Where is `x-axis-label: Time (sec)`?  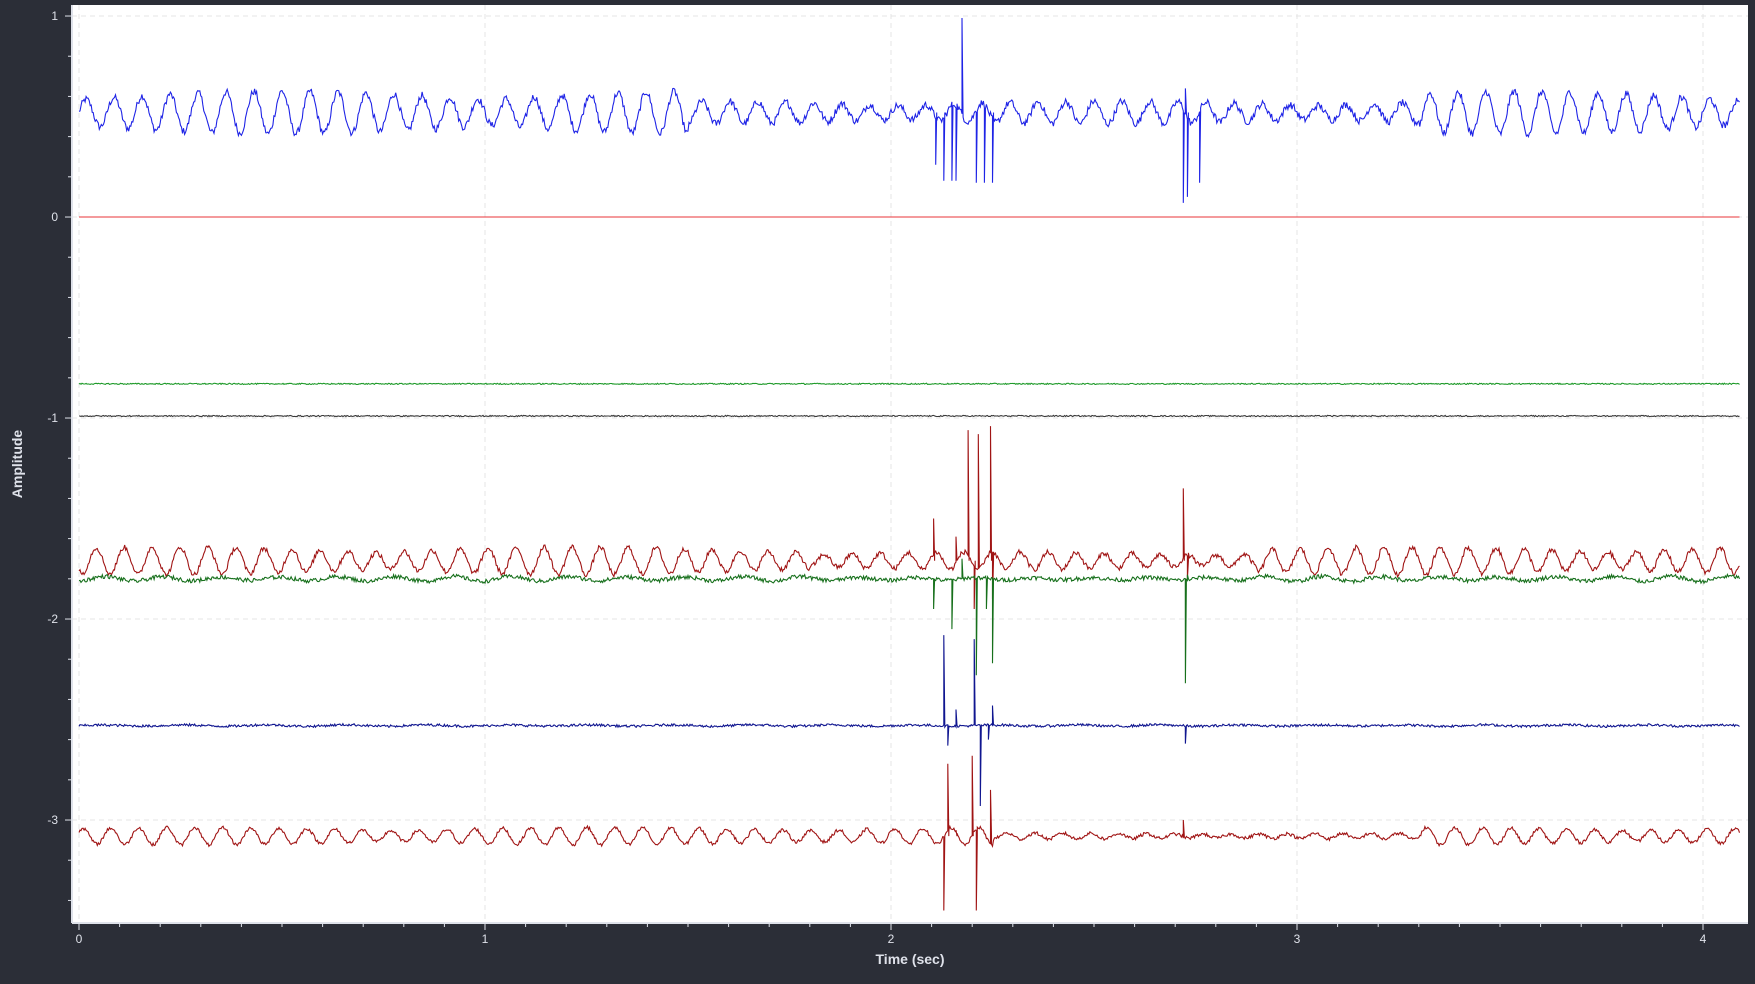
x-axis-label: Time (sec) is located at coordinates (910, 959).